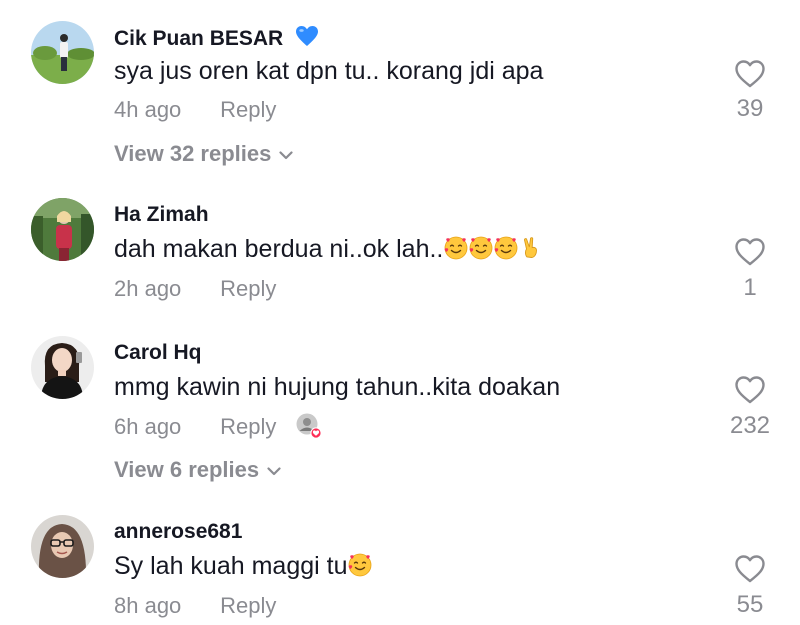 Image resolution: width=800 pixels, height=625 pixels. I want to click on comment-time: 2h ago, so click(148, 288).